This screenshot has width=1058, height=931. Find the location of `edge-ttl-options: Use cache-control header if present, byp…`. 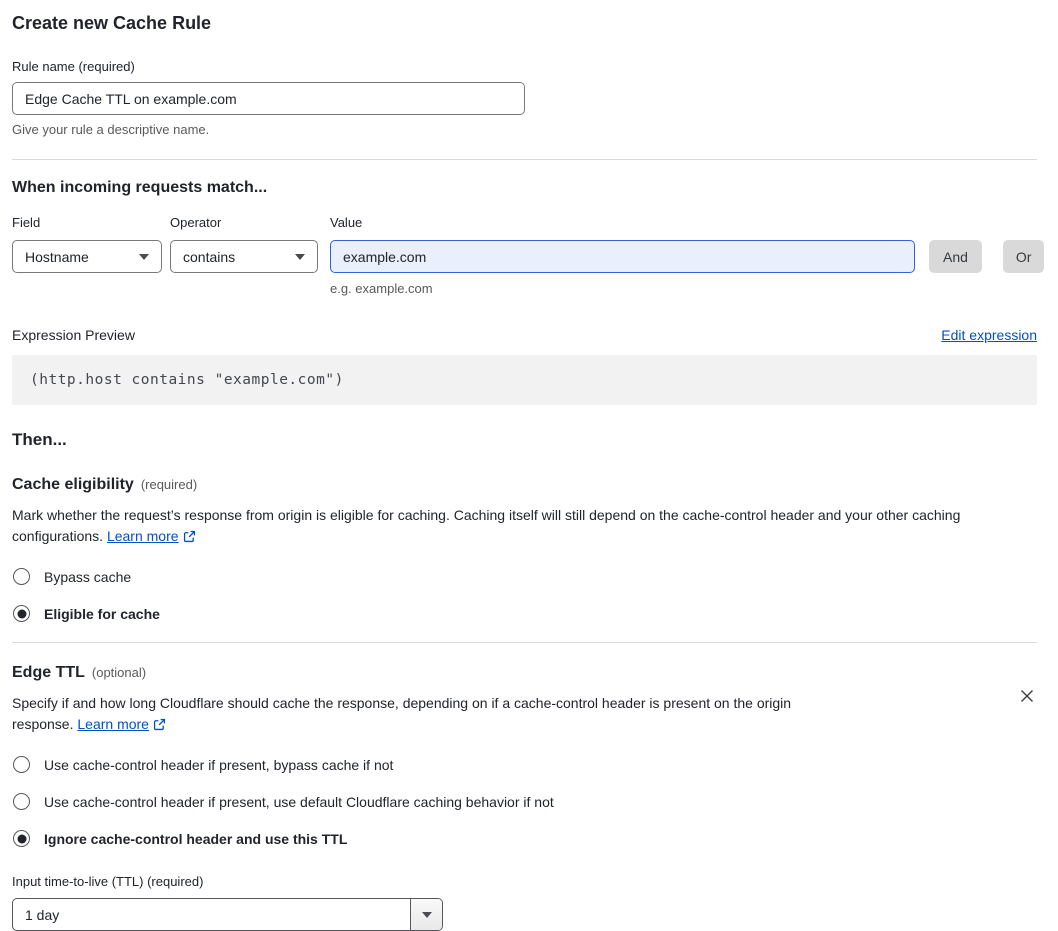

edge-ttl-options: Use cache-control header if present, byp… is located at coordinates (524, 801).